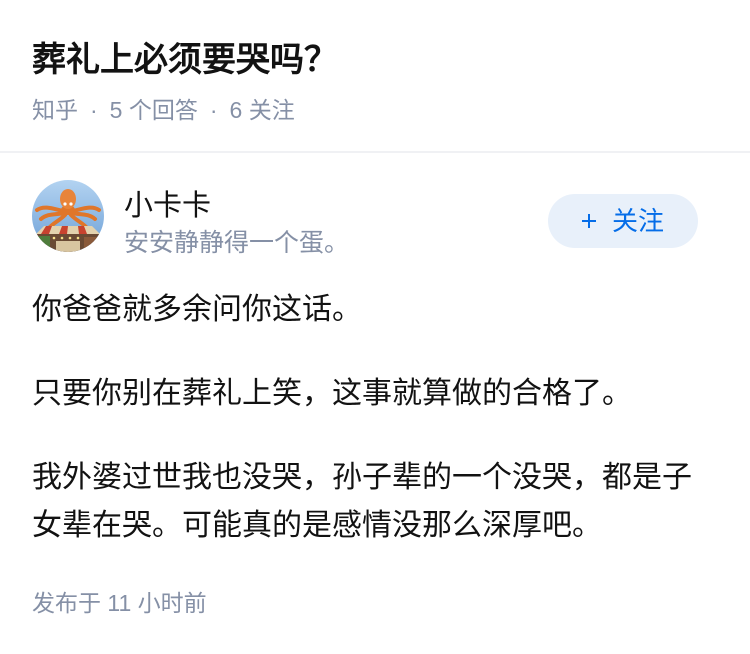 The height and width of the screenshot is (654, 750). Describe the element at coordinates (68, 216) in the screenshot. I see `avatar` at that location.